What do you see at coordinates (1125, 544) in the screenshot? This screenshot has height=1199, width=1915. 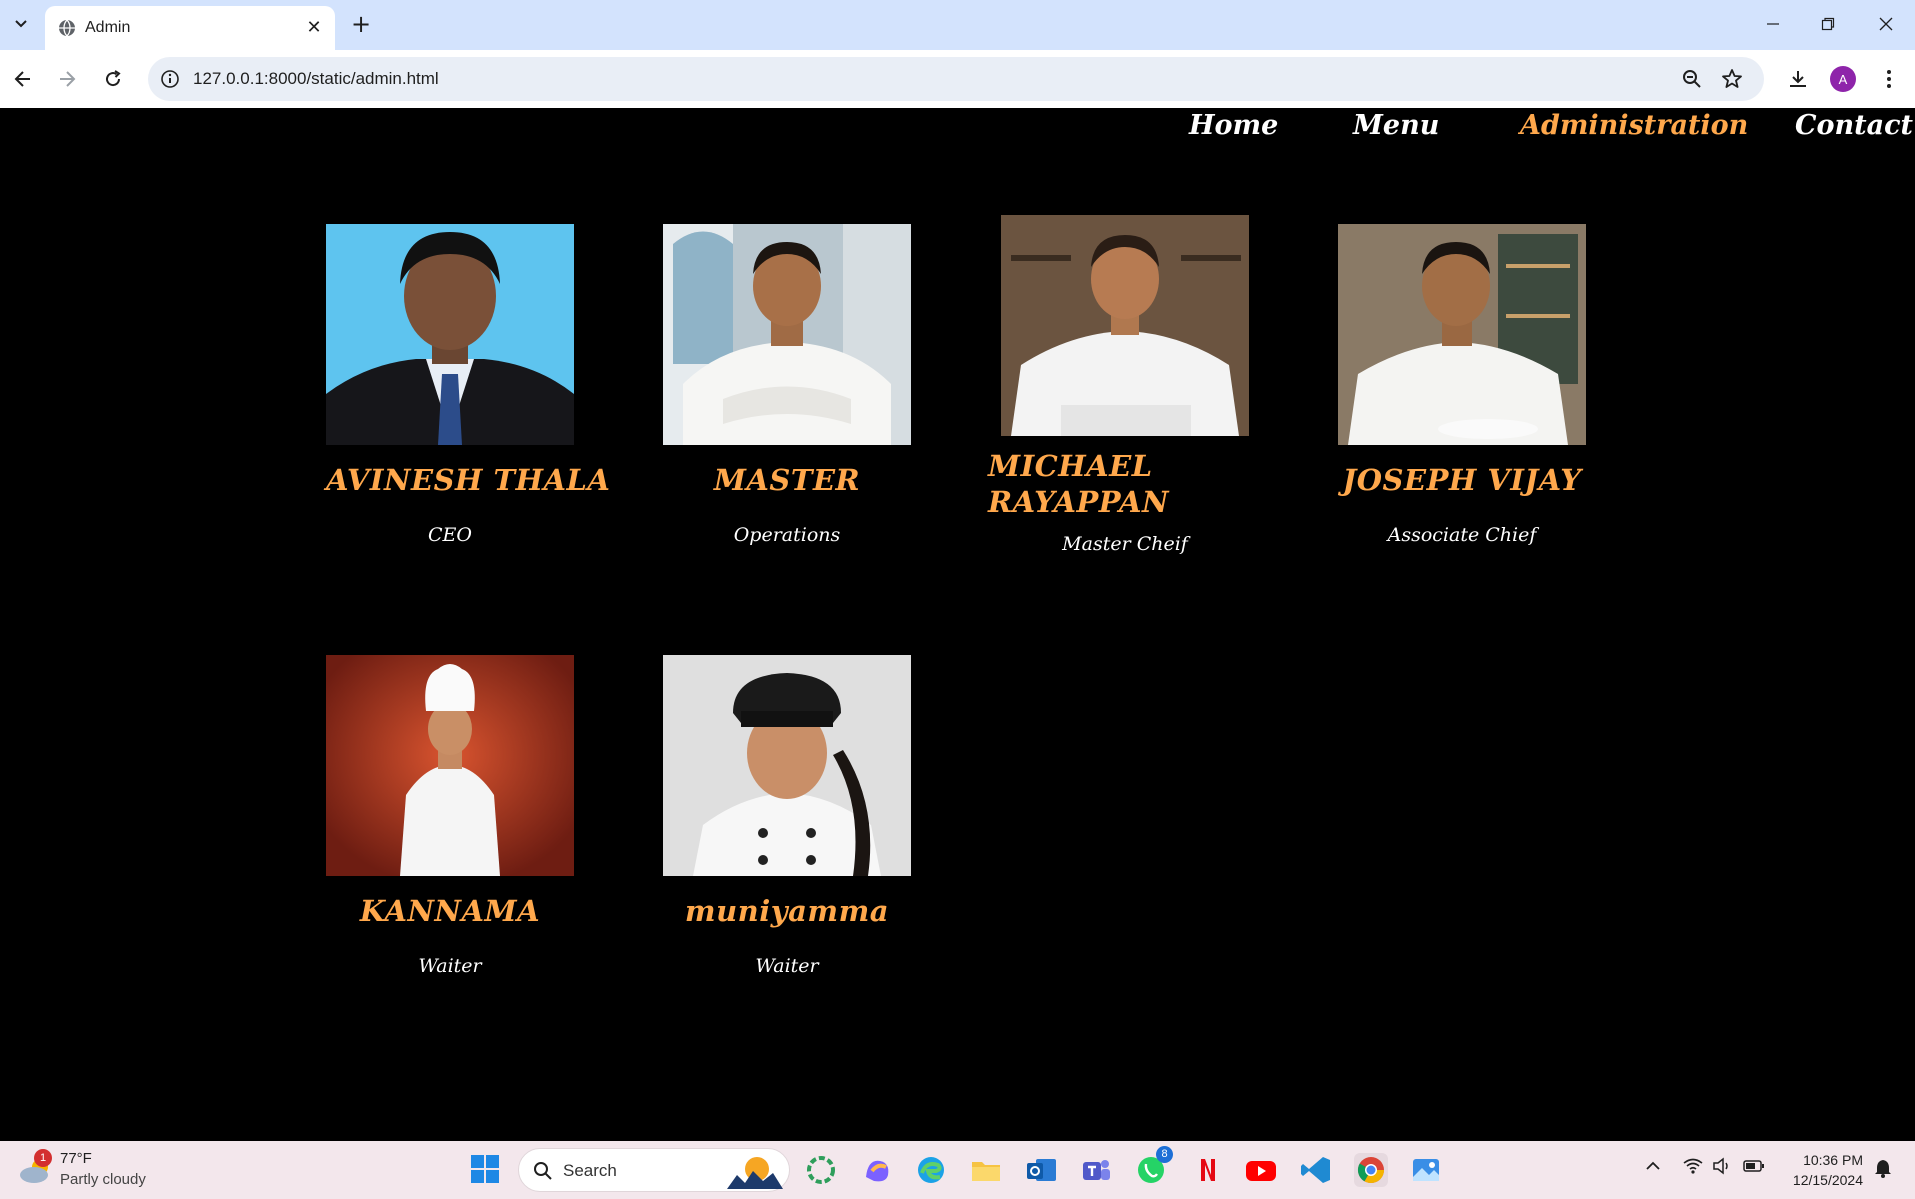 I see `staff-role: Master Cheif` at bounding box center [1125, 544].